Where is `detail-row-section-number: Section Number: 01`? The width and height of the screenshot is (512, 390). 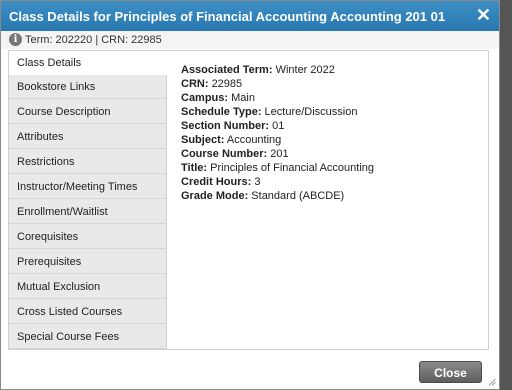
detail-row-section-number: Section Number: 01 is located at coordinates (277, 126).